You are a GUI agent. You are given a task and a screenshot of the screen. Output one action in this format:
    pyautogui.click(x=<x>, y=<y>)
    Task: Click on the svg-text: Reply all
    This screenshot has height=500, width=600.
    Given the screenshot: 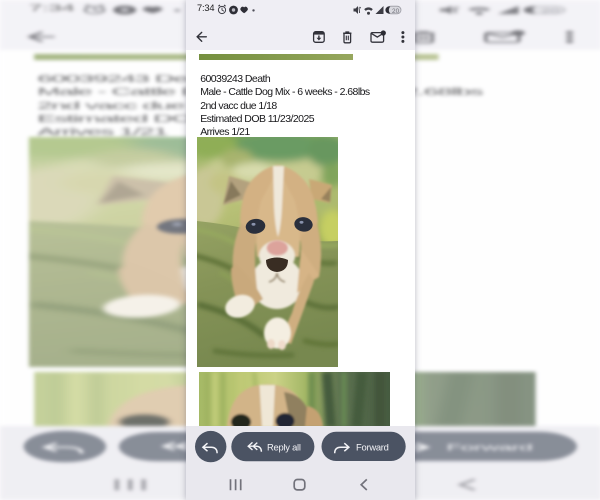 What is the action you would take?
    pyautogui.click(x=284, y=447)
    